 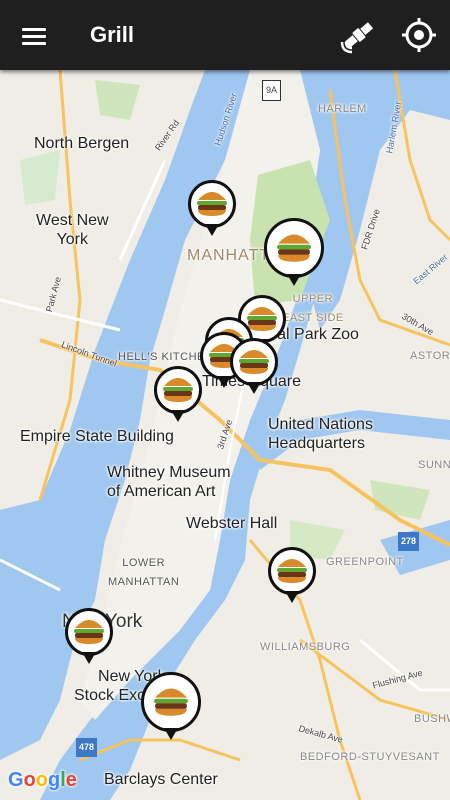 What do you see at coordinates (370, 757) in the screenshot?
I see `label-bedford: BEDFORD-STUYVESANT` at bounding box center [370, 757].